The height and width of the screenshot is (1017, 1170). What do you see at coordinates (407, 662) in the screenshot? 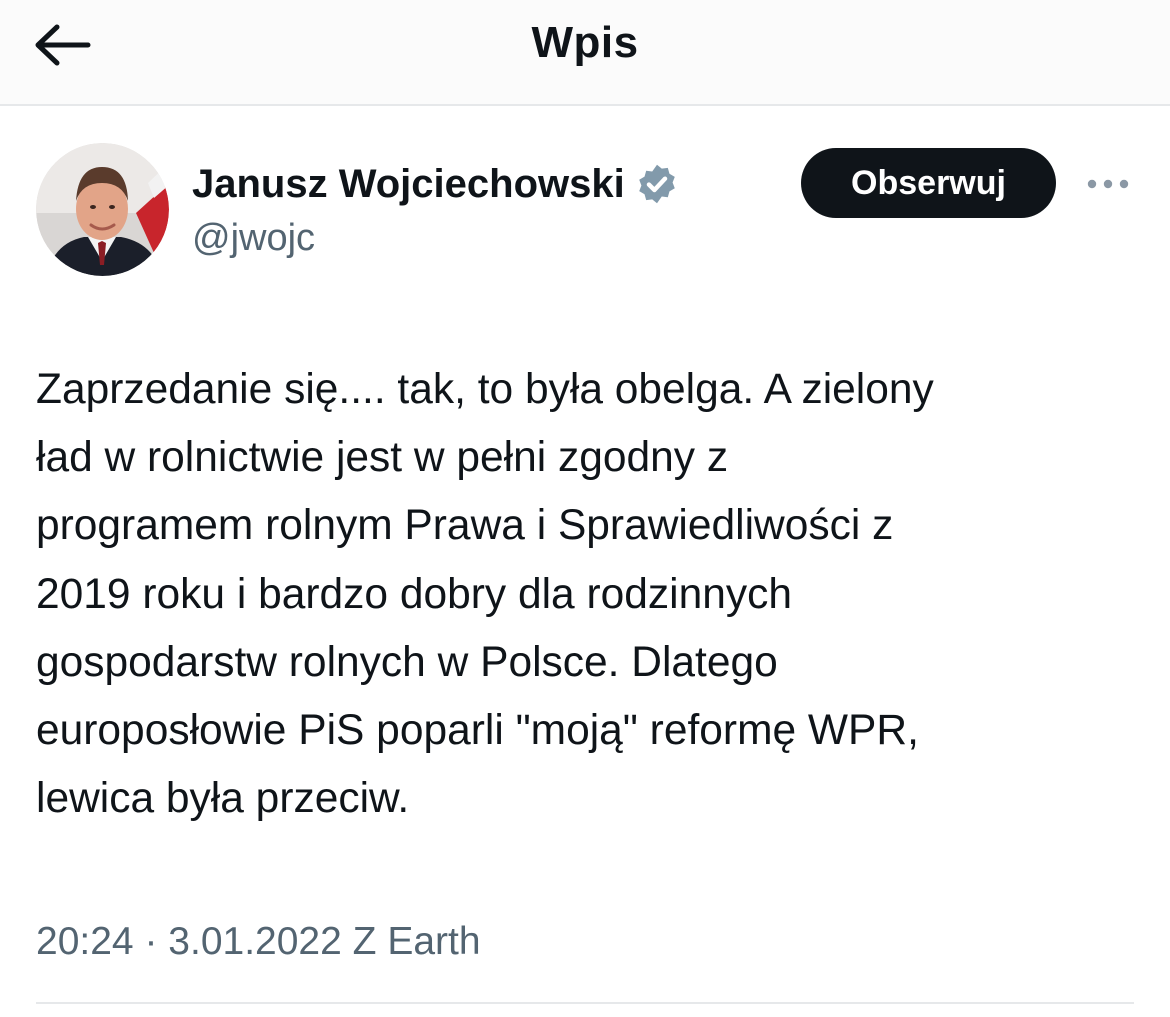
I see `tweet-text-line: gospodarstw rolnych w Polsce. Dlatego` at bounding box center [407, 662].